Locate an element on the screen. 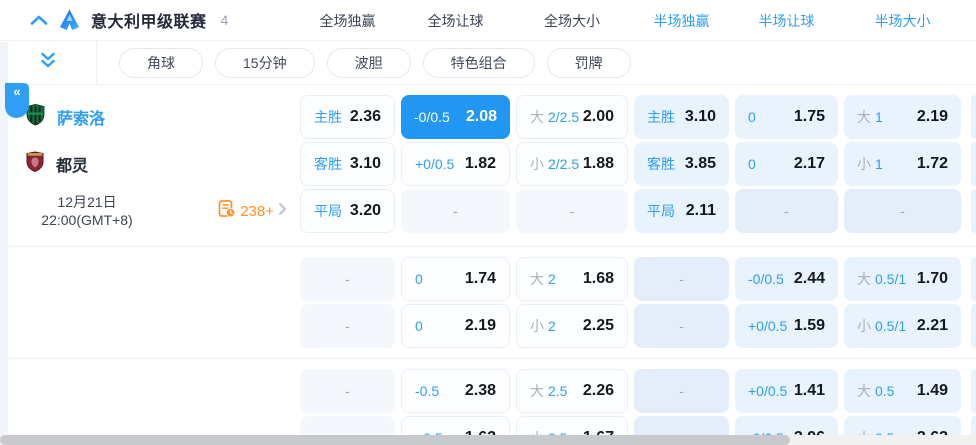 Image resolution: width=976 pixels, height=445 pixels. odds-cell: 主胜 2.36 is located at coordinates (347, 117).